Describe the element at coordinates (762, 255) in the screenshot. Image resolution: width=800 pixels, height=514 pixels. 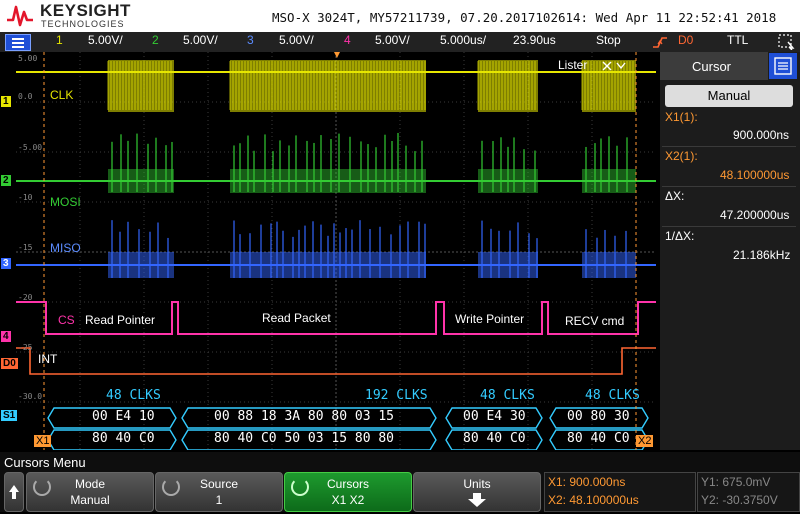
I see `inv-delta-x-value: 21.186kHz` at that location.